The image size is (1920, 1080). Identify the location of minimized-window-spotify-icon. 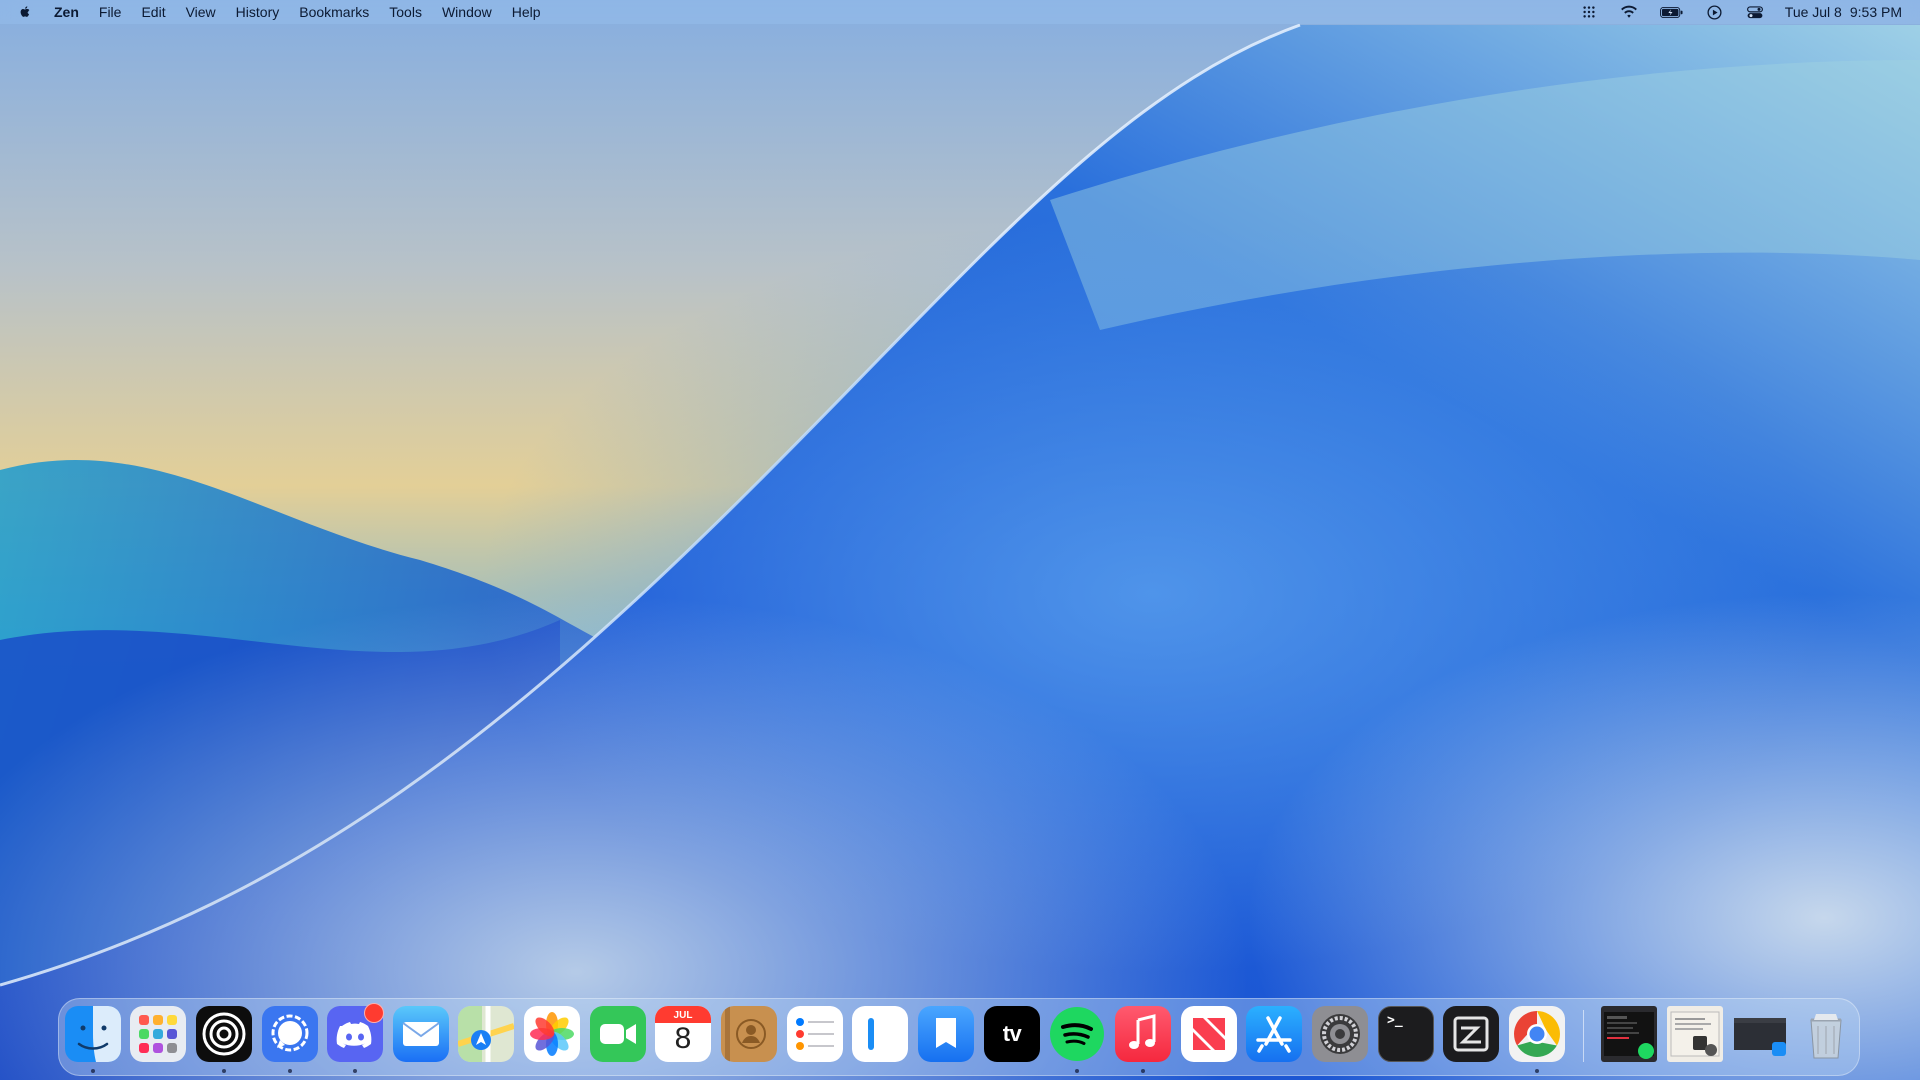
(1629, 1034).